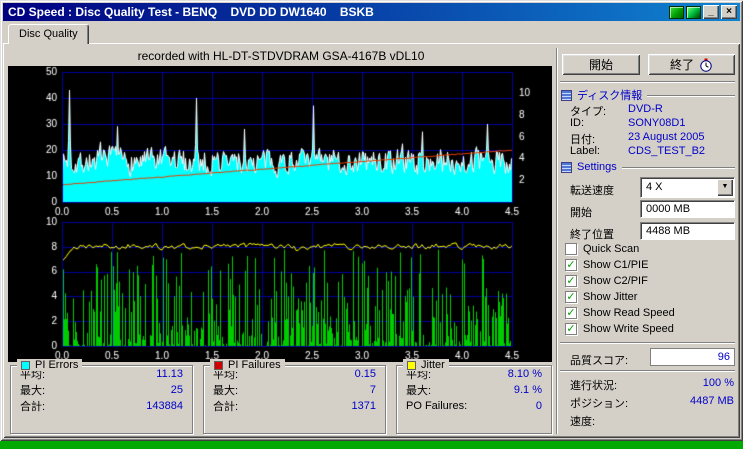  What do you see at coordinates (610, 297) in the screenshot?
I see `checkbox-label: Show Jitter` at bounding box center [610, 297].